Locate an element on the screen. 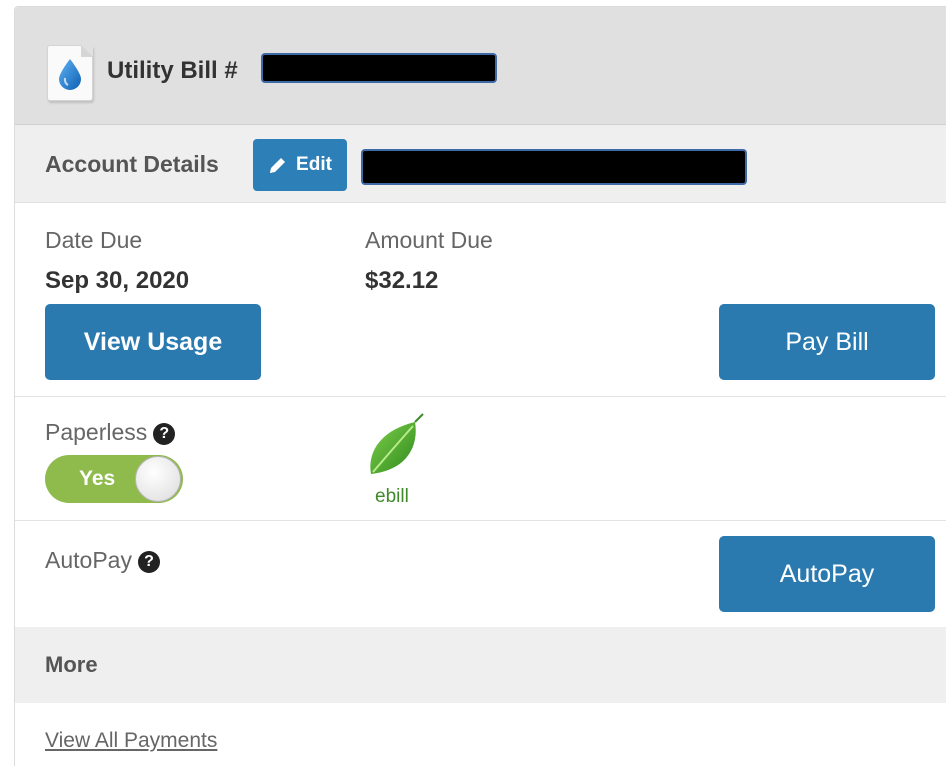 The image size is (946, 769). ebill-label: ebill is located at coordinates (392, 496).